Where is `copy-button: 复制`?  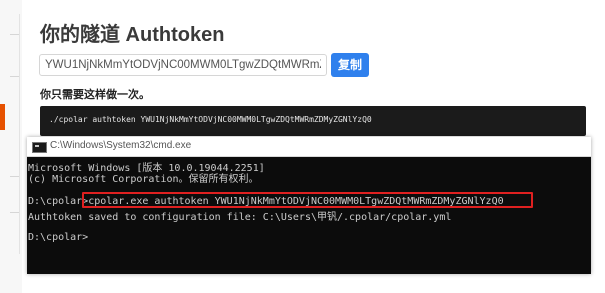 copy-button: 复制 is located at coordinates (350, 65).